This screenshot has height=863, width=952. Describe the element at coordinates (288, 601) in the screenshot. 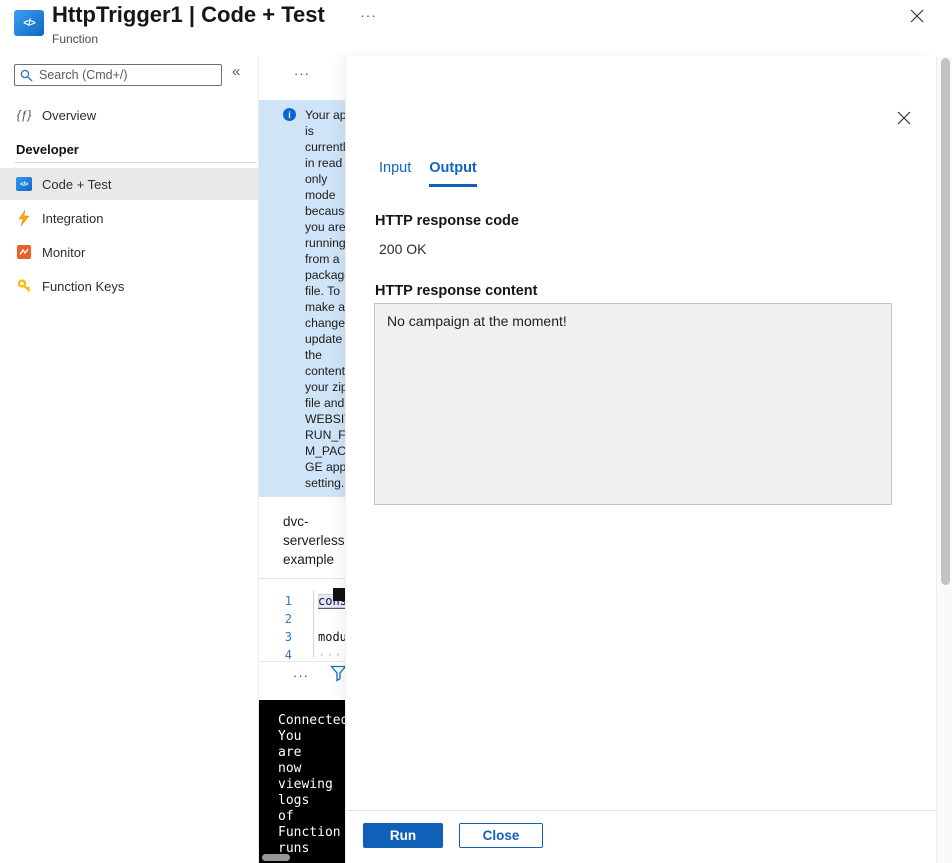

I see `line-number: 1` at that location.